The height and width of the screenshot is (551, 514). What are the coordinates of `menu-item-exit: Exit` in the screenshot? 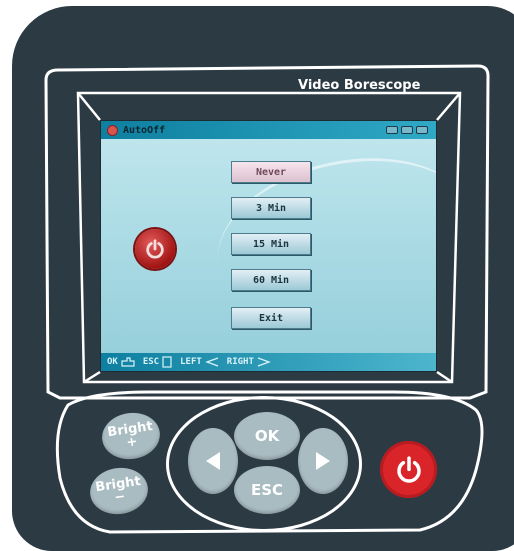 It's located at (271, 318).